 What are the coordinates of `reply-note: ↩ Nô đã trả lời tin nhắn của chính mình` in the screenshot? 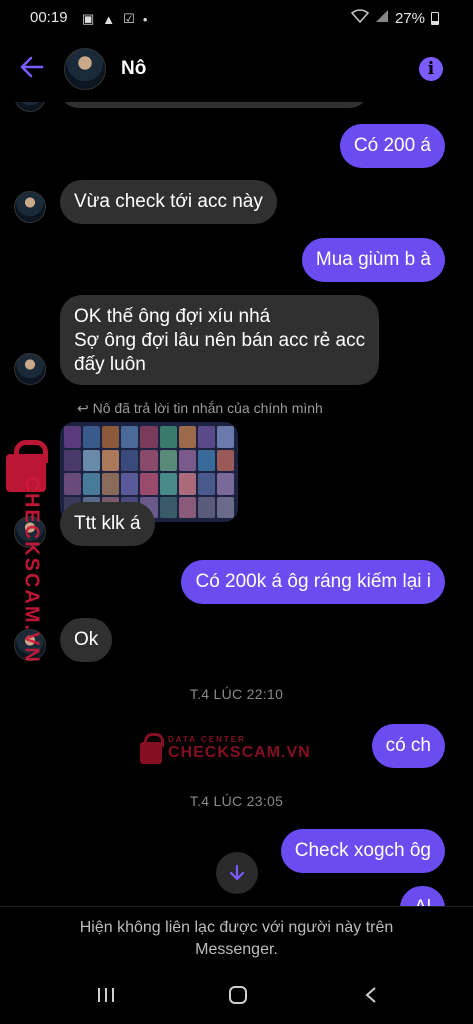 It's located at (200, 408).